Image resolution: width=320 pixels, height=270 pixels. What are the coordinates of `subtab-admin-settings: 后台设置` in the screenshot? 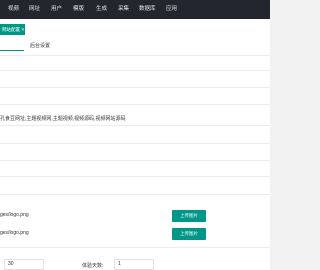 It's located at (40, 45).